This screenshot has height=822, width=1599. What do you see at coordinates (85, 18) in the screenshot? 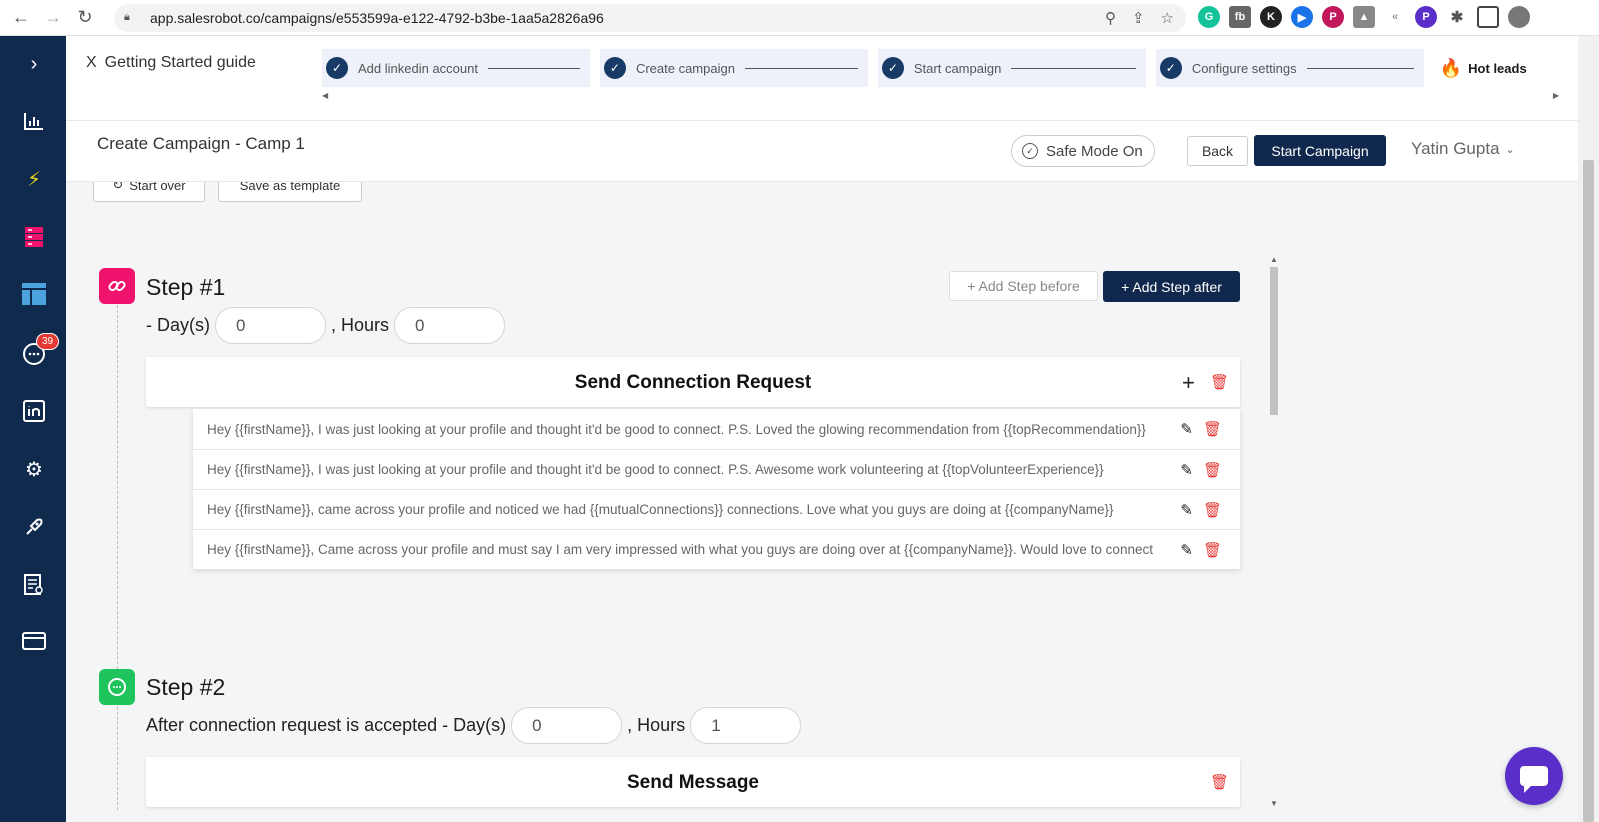
I see `reload-icon: ↻` at bounding box center [85, 18].